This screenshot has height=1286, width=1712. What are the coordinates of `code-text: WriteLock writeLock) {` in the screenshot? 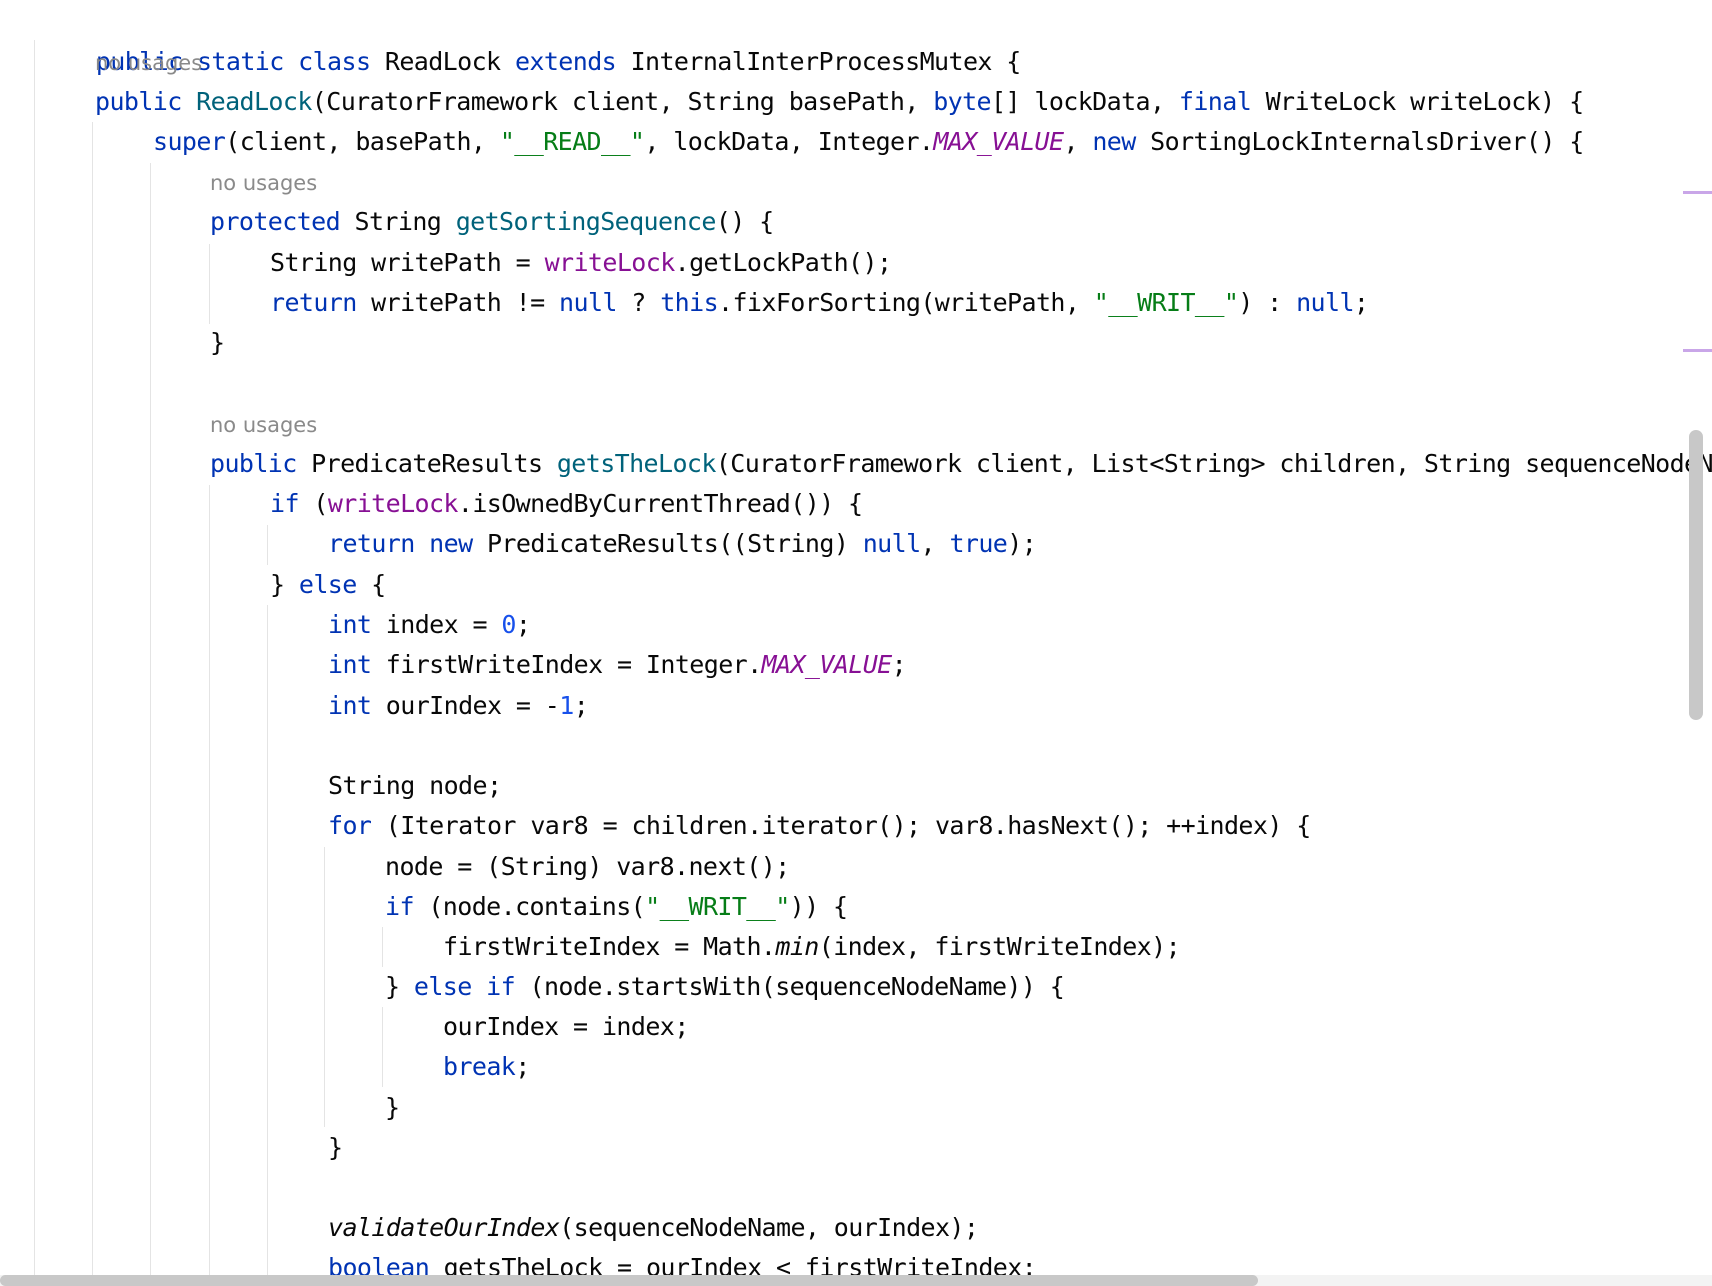 It's located at (1418, 101).